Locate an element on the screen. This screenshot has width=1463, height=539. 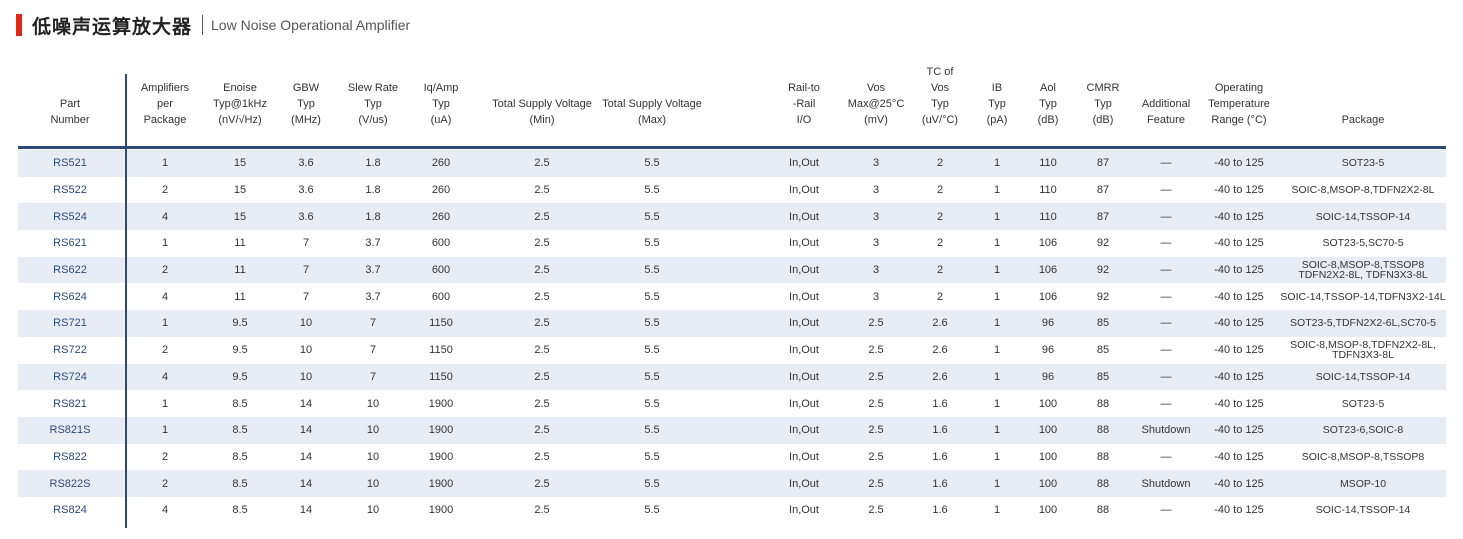
cell-amps: 1 is located at coordinates (165, 403).